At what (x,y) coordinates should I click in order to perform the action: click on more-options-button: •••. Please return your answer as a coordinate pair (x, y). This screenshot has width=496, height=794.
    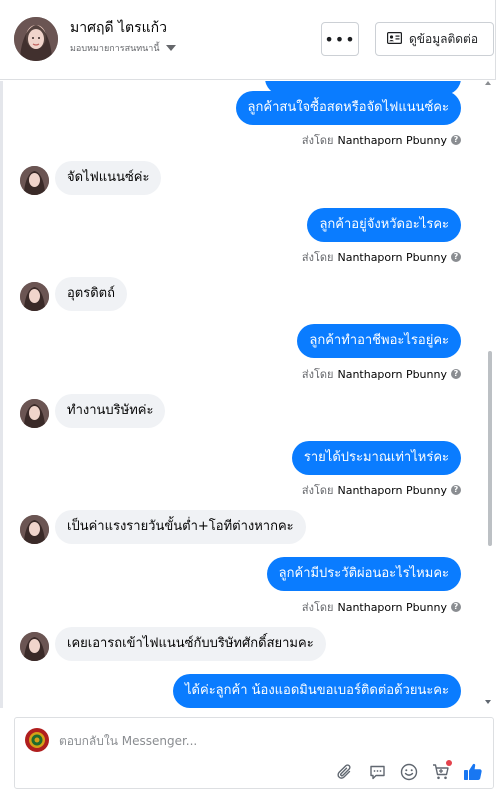
    Looking at the image, I should click on (340, 39).